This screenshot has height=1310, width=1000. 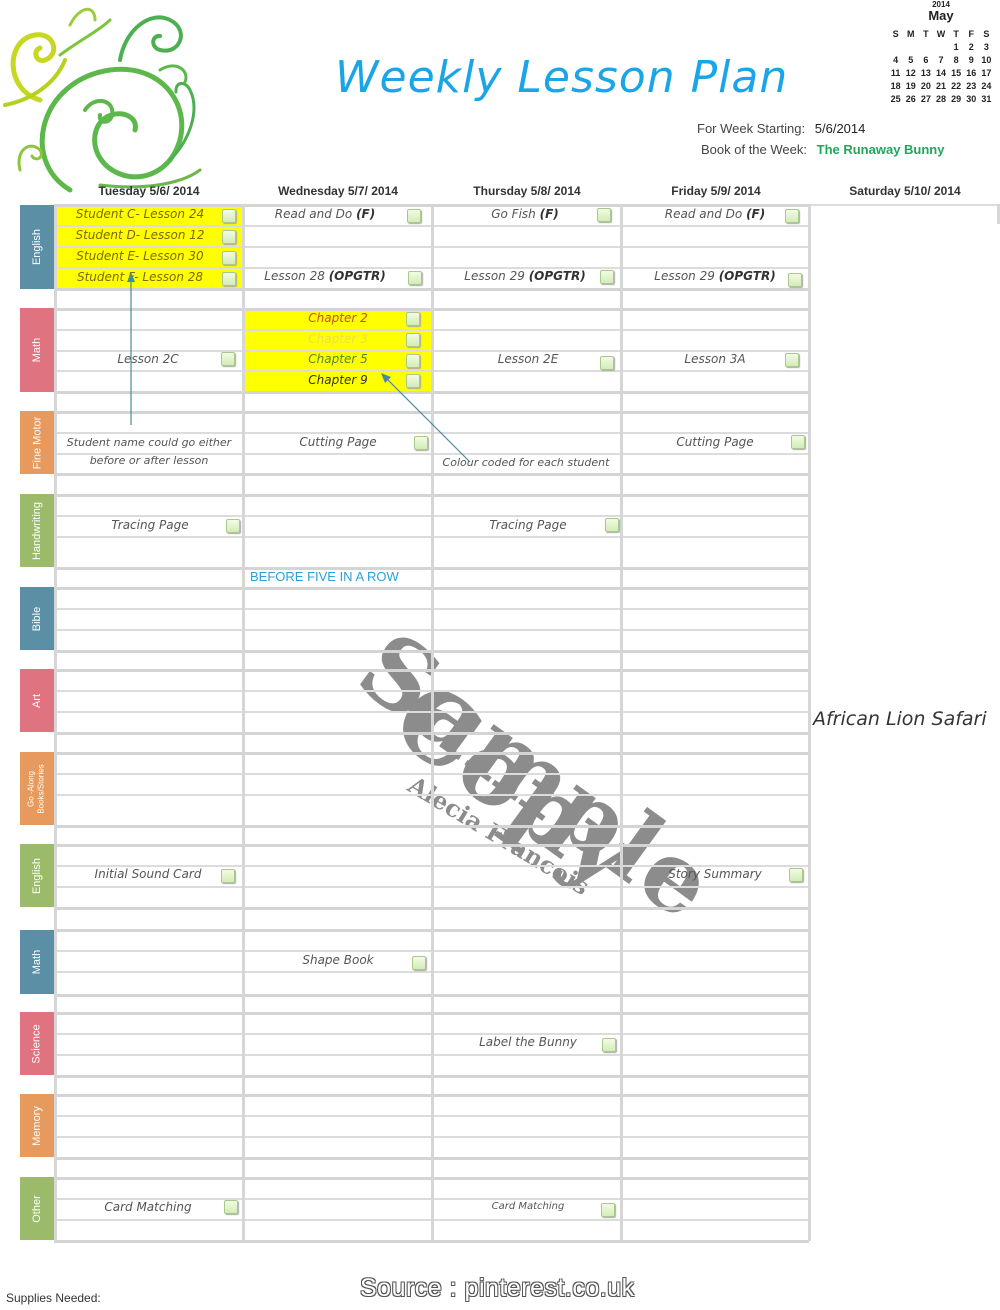 I want to click on task-text: Lesson 28 (OPGTR), so click(x=325, y=276).